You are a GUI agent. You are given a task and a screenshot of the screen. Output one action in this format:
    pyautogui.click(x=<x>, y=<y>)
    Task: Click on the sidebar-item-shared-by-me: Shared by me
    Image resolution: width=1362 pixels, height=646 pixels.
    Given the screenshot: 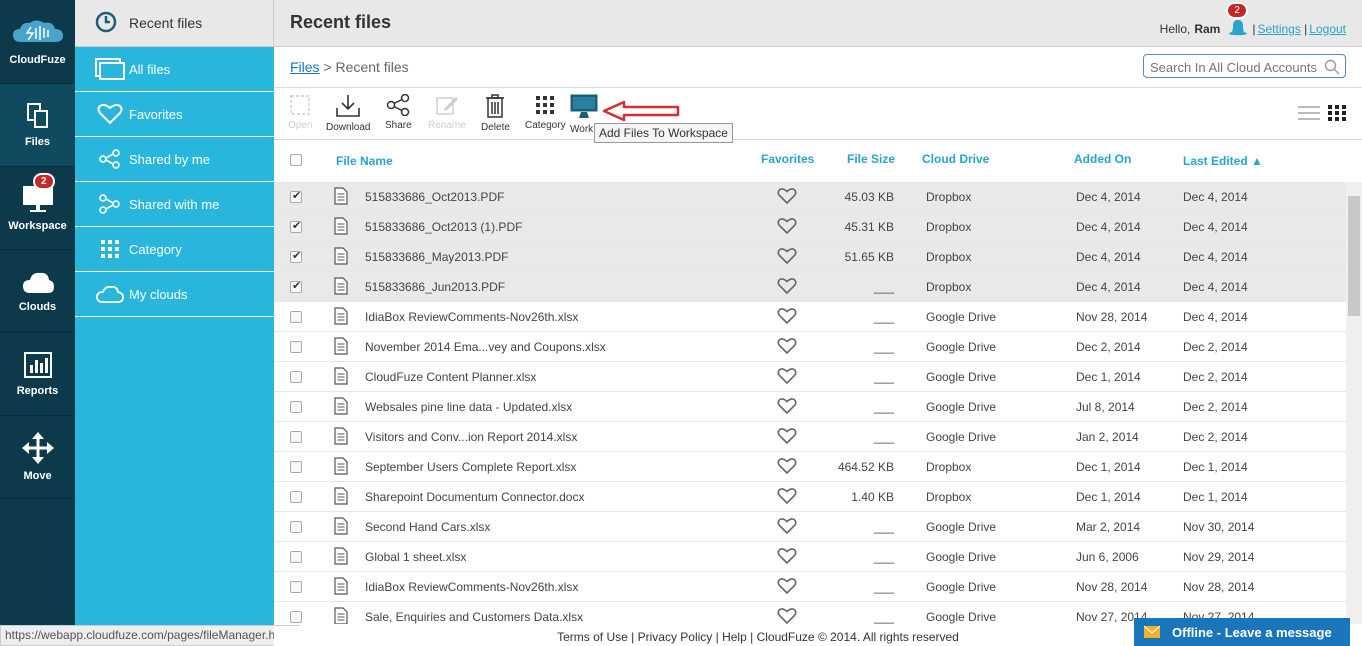 What is the action you would take?
    pyautogui.click(x=174, y=159)
    